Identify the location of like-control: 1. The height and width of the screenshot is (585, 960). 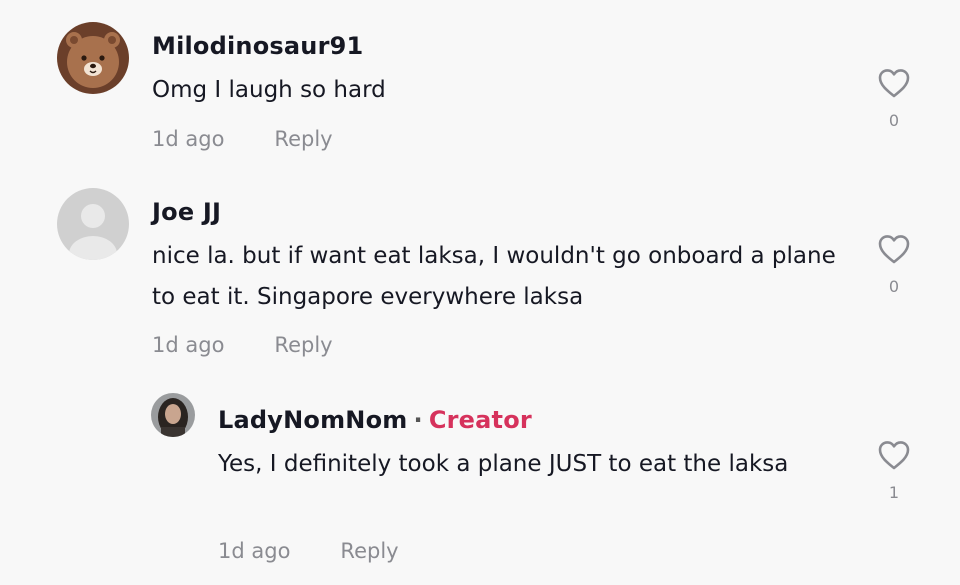
(894, 470).